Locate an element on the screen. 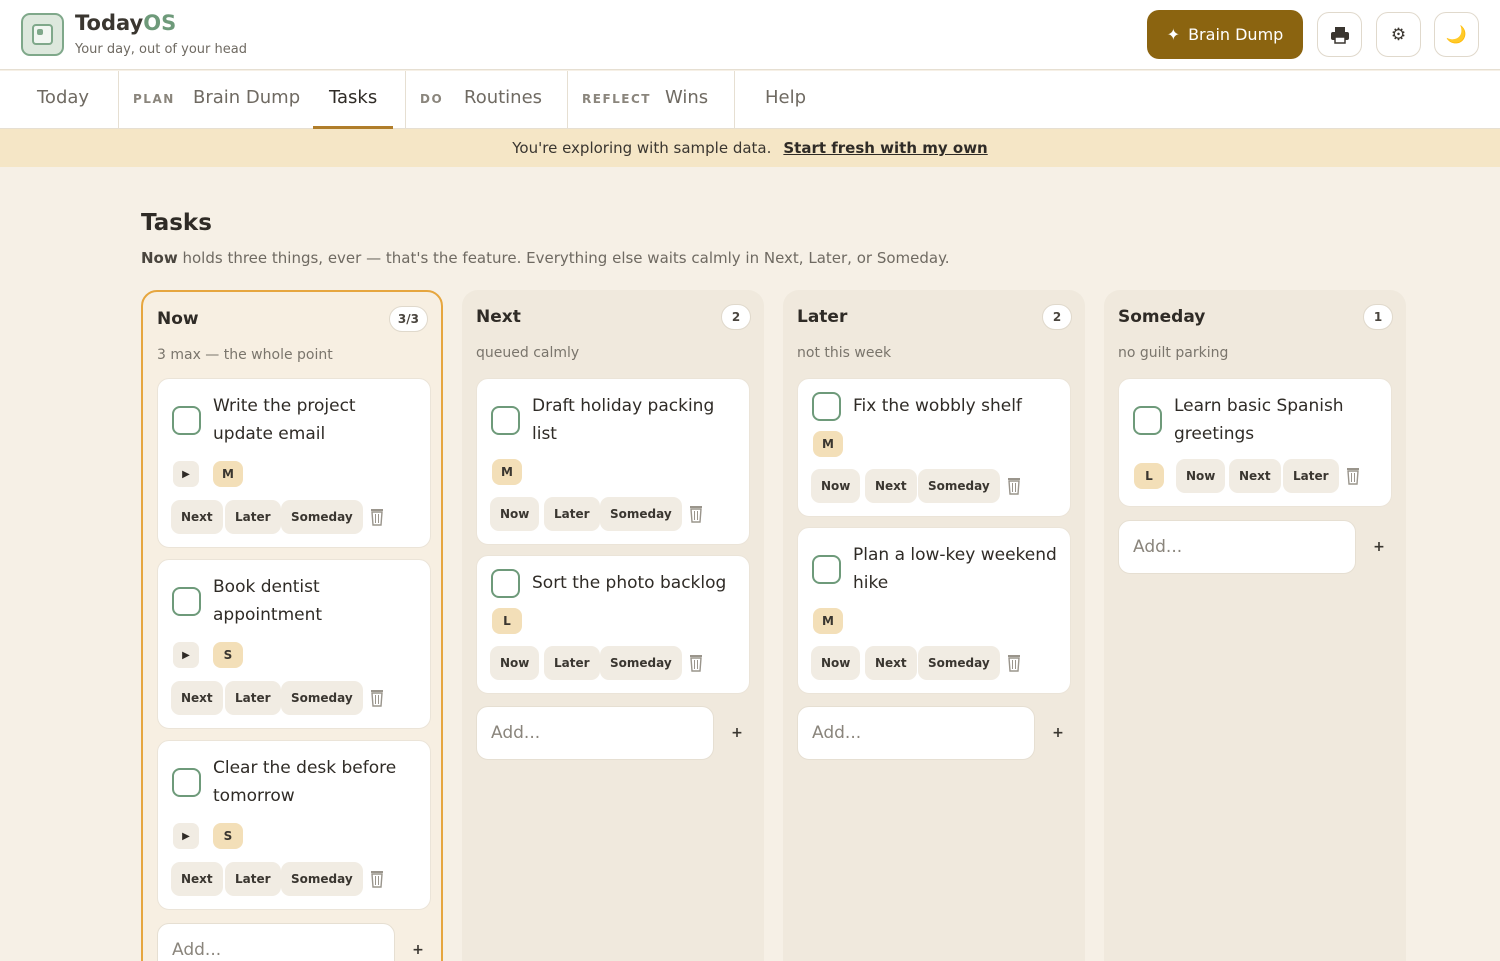  settings-button: ⚙ is located at coordinates (1398, 34).